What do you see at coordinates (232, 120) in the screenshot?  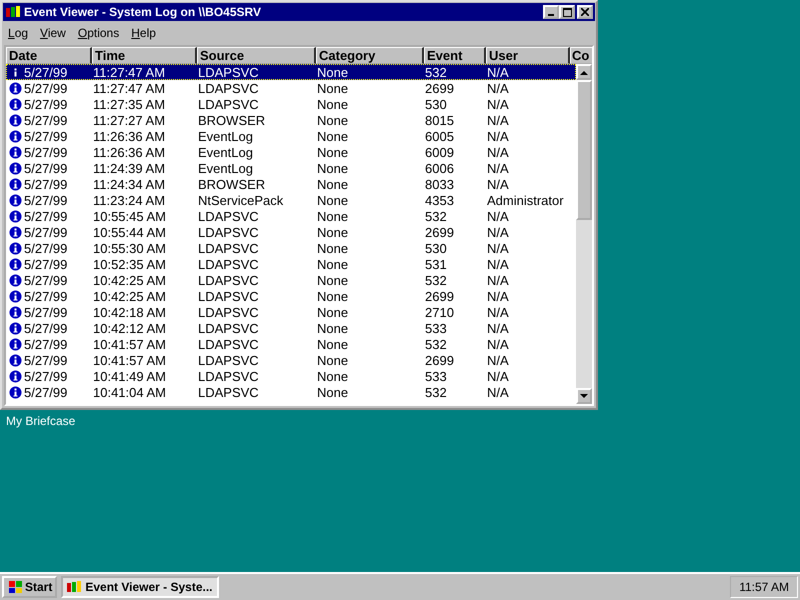 I see `table-cell: BROWSER` at bounding box center [232, 120].